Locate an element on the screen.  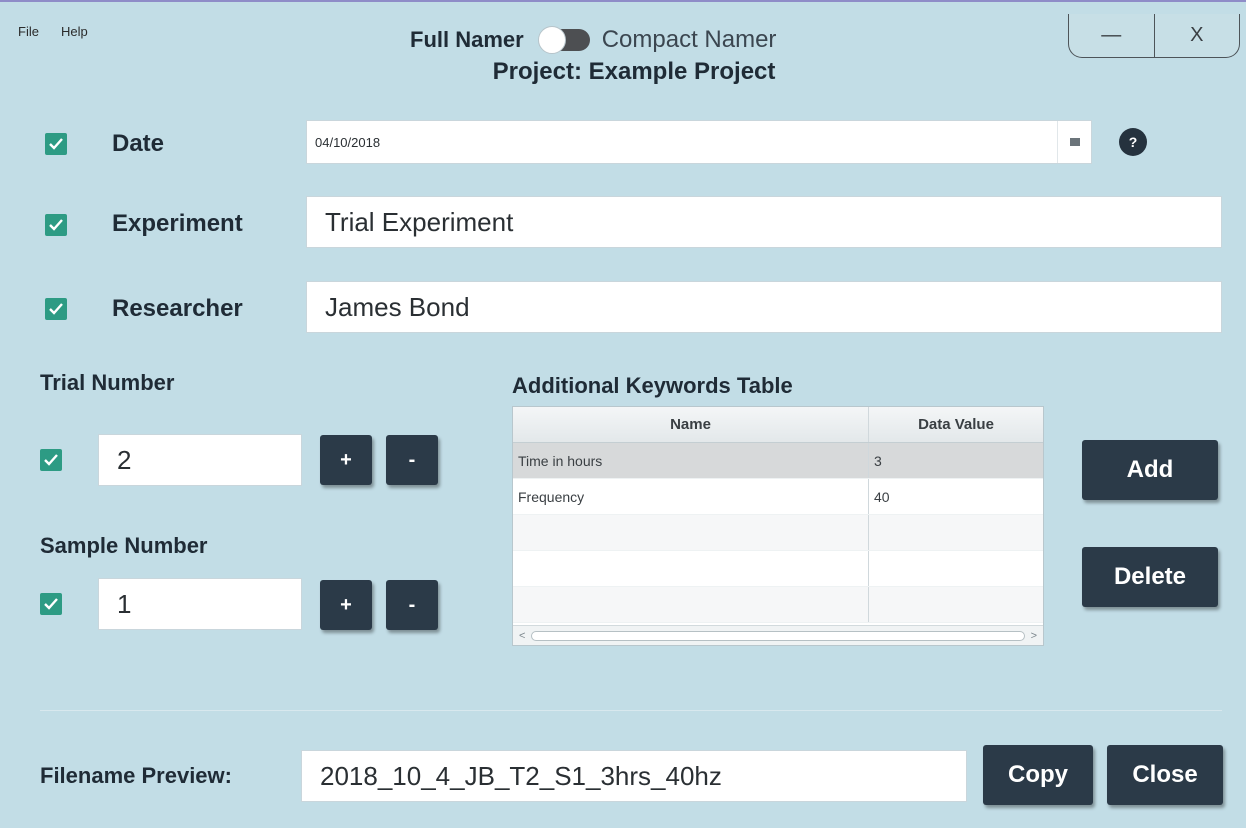
row-name-cell: Time in hours is located at coordinates (691, 460).